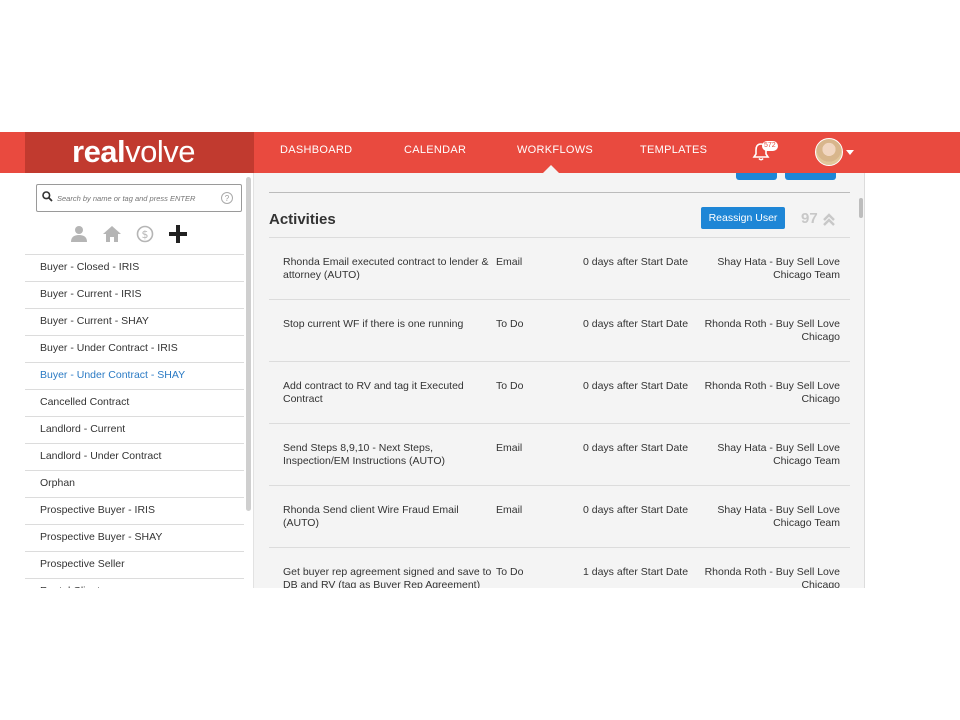  What do you see at coordinates (435, 150) in the screenshot?
I see `nav-calendar: CALENDAR` at bounding box center [435, 150].